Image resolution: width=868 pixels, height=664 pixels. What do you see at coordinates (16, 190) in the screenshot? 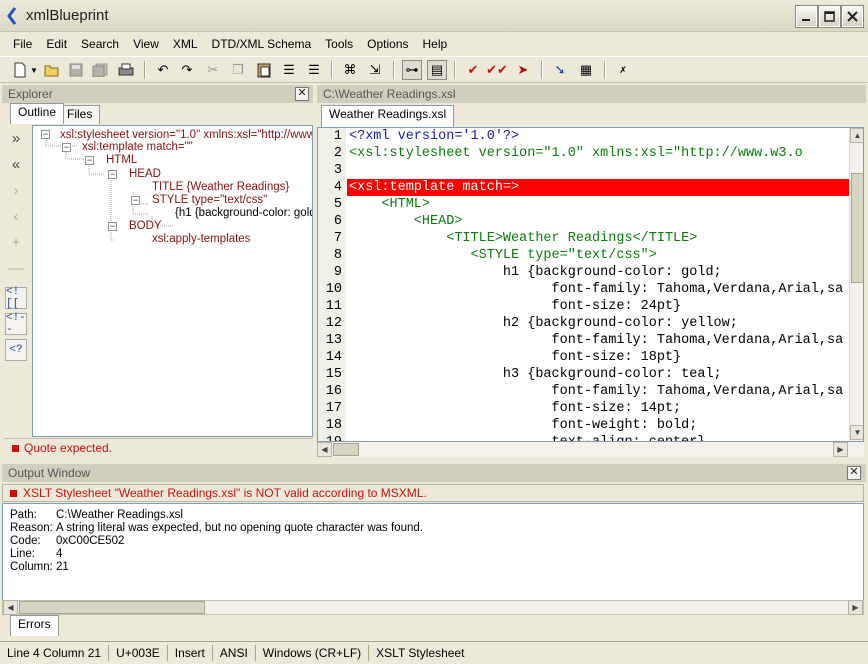
I see `expand-button: ›` at bounding box center [16, 190].